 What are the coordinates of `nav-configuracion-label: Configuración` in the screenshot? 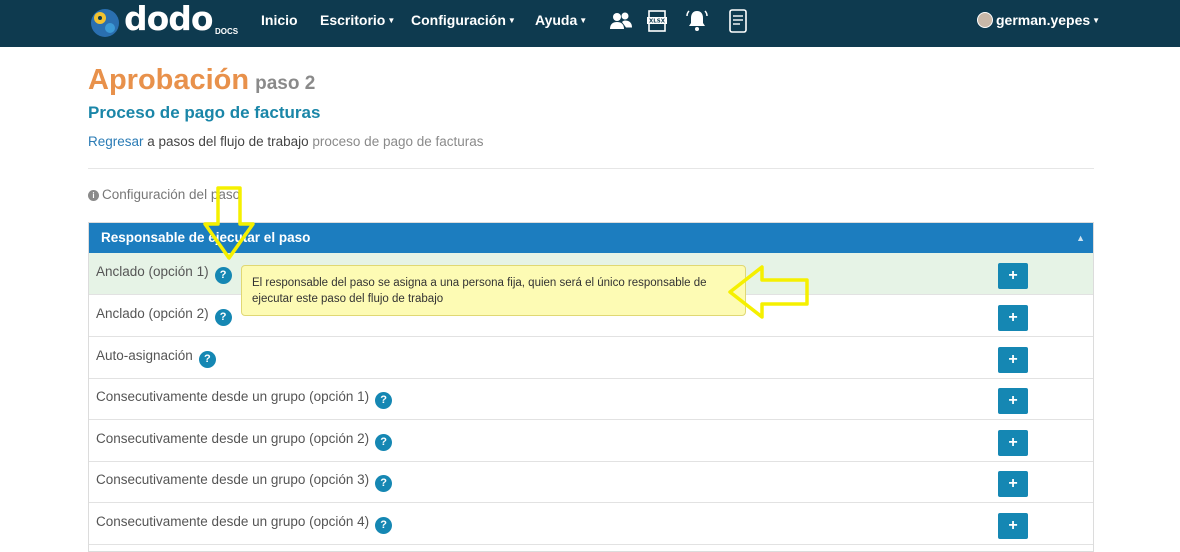 It's located at (458, 20).